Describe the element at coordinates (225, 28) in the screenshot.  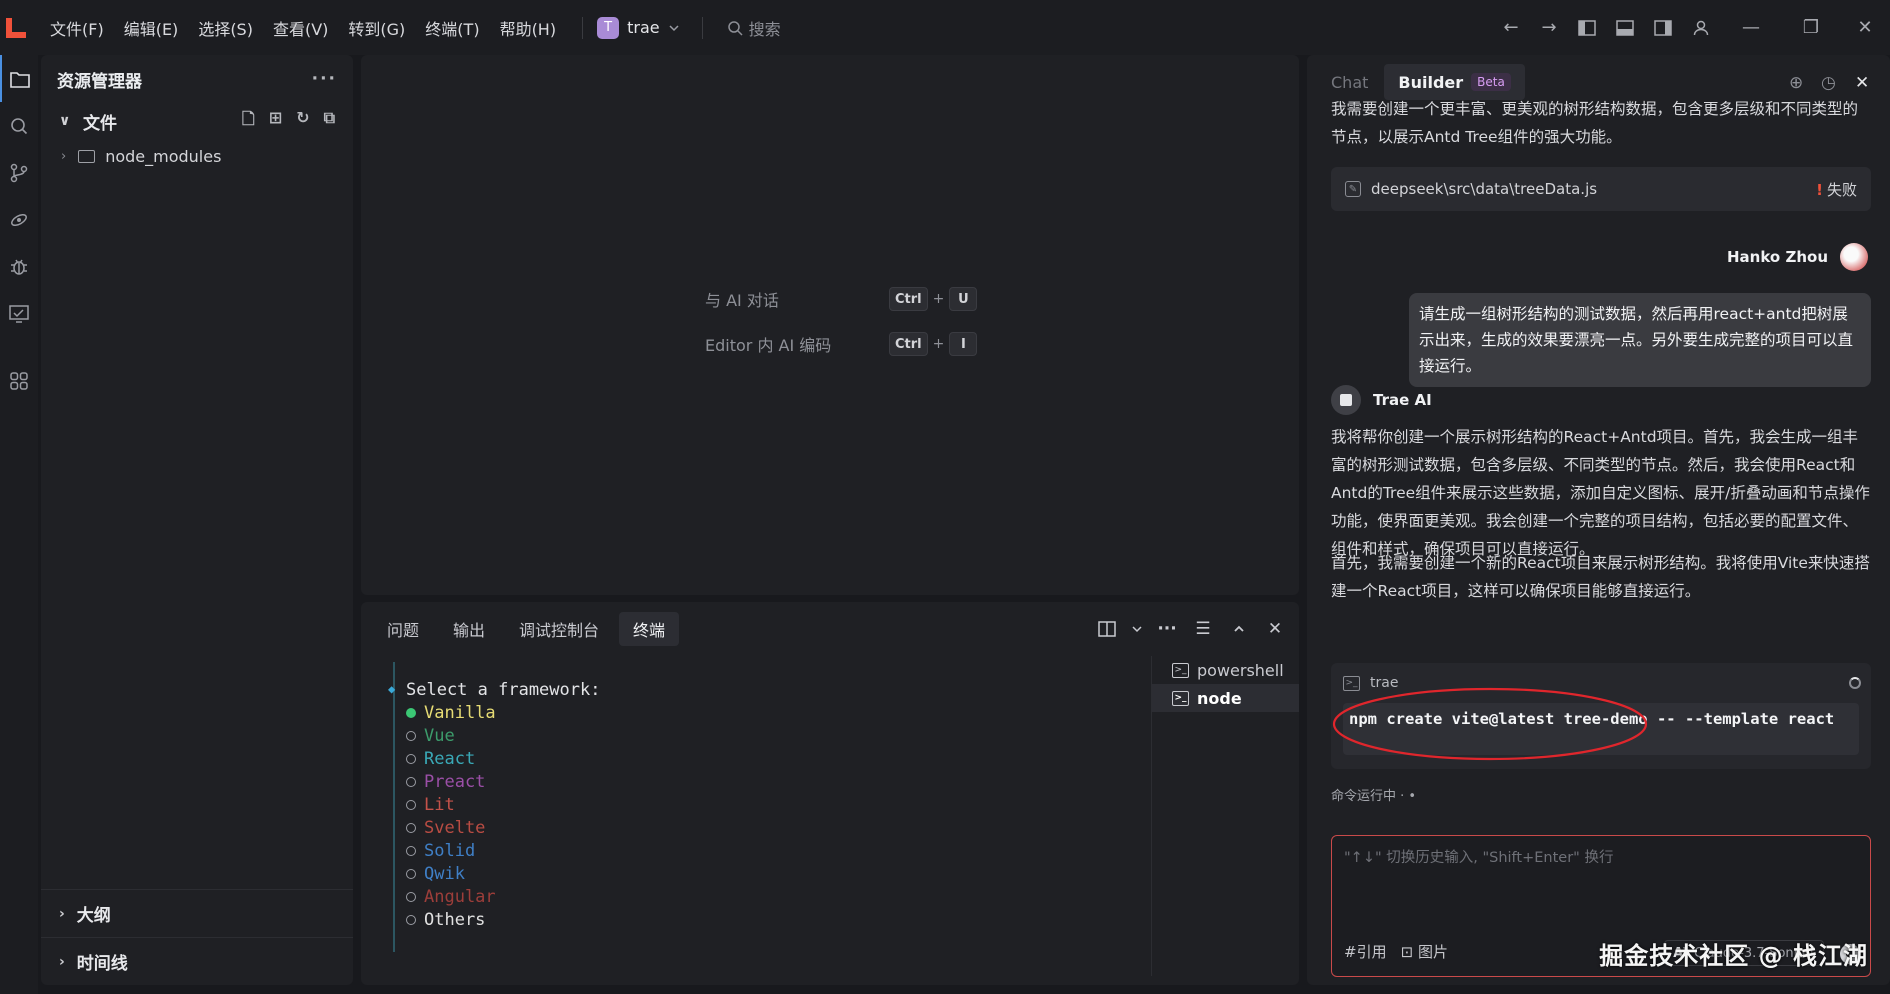
I see `menu-select: 选择(S)` at that location.